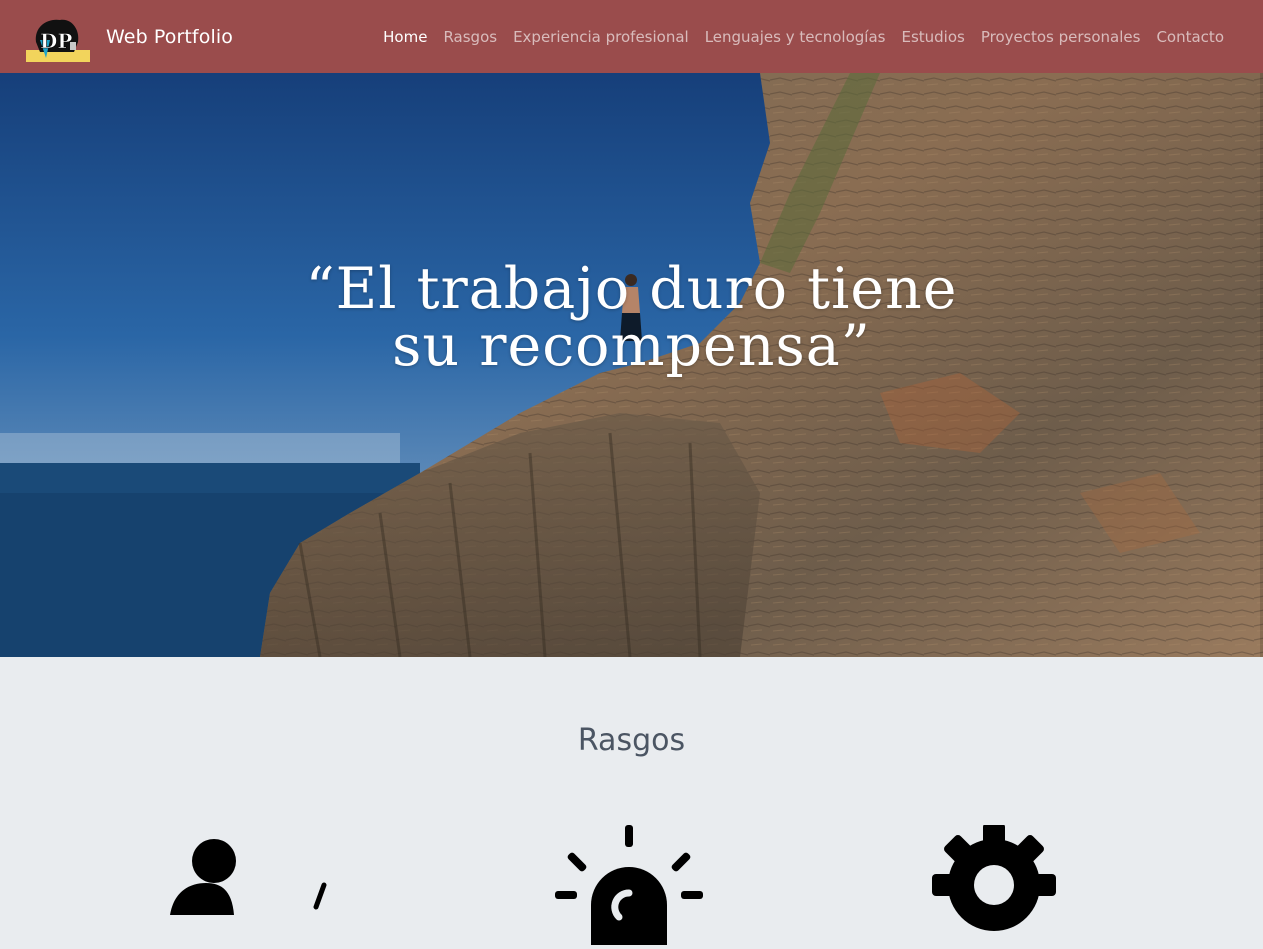 The width and height of the screenshot is (1263, 949). What do you see at coordinates (994, 884) in the screenshot?
I see `gear-icon` at bounding box center [994, 884].